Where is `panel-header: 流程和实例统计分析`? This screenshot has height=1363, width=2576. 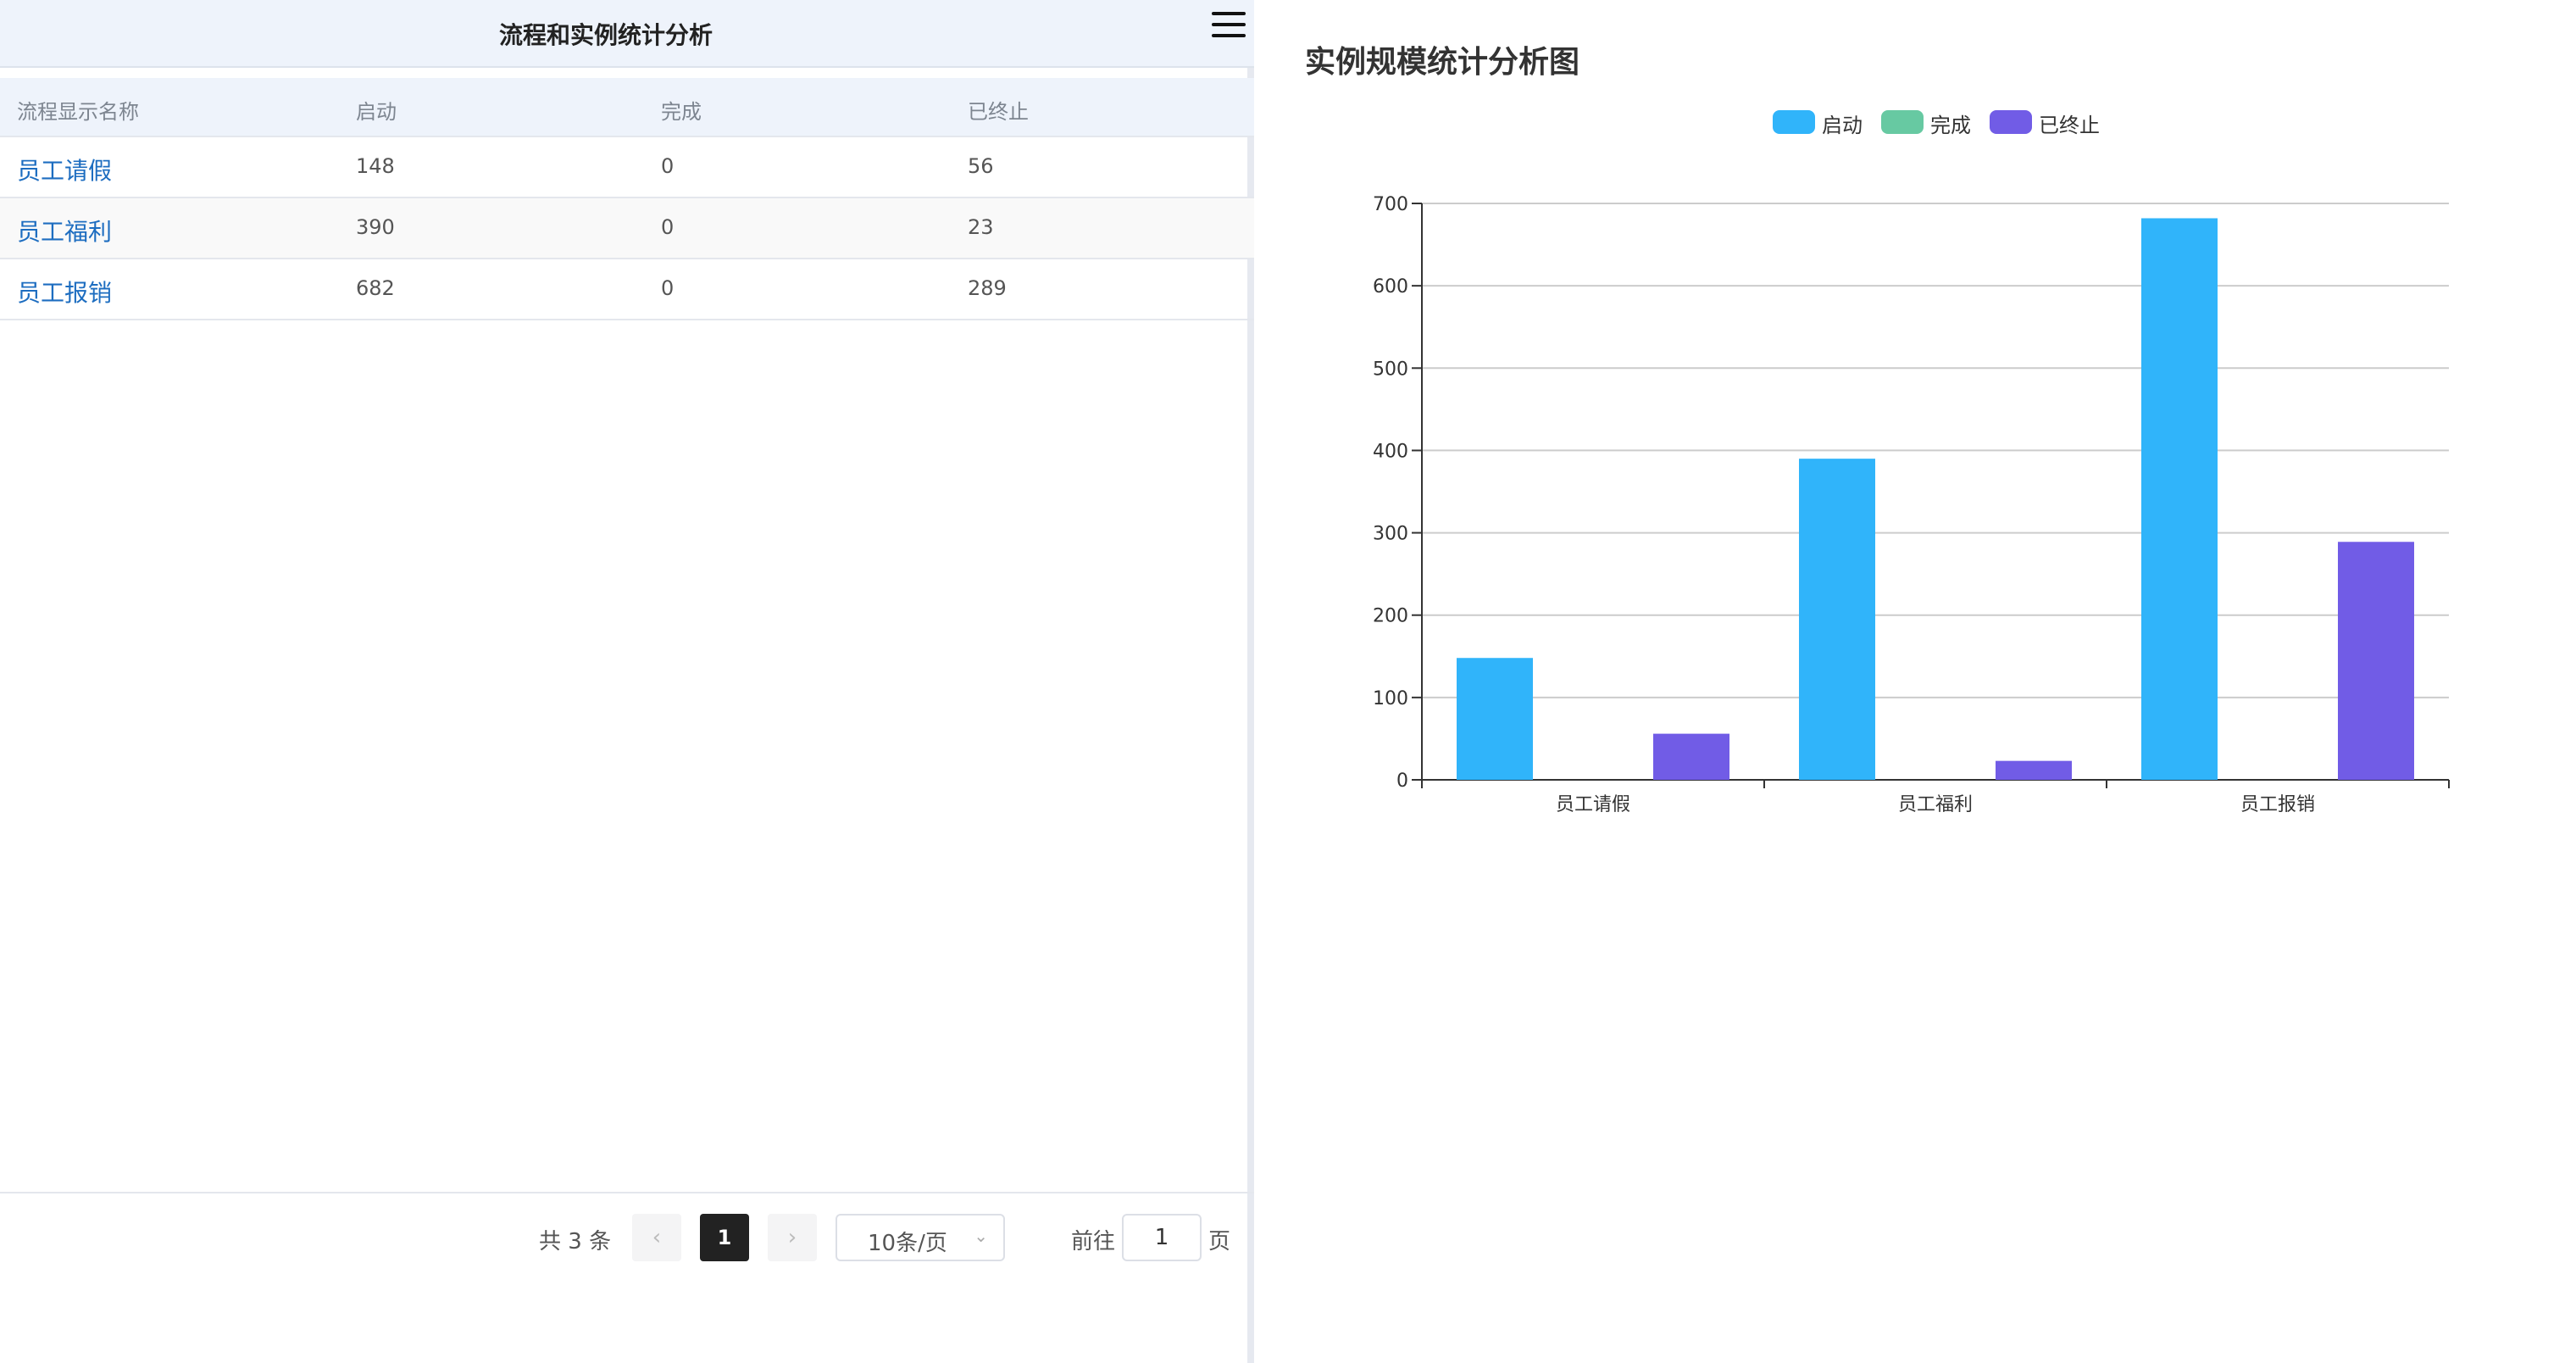 panel-header: 流程和实例统计分析 is located at coordinates (627, 34).